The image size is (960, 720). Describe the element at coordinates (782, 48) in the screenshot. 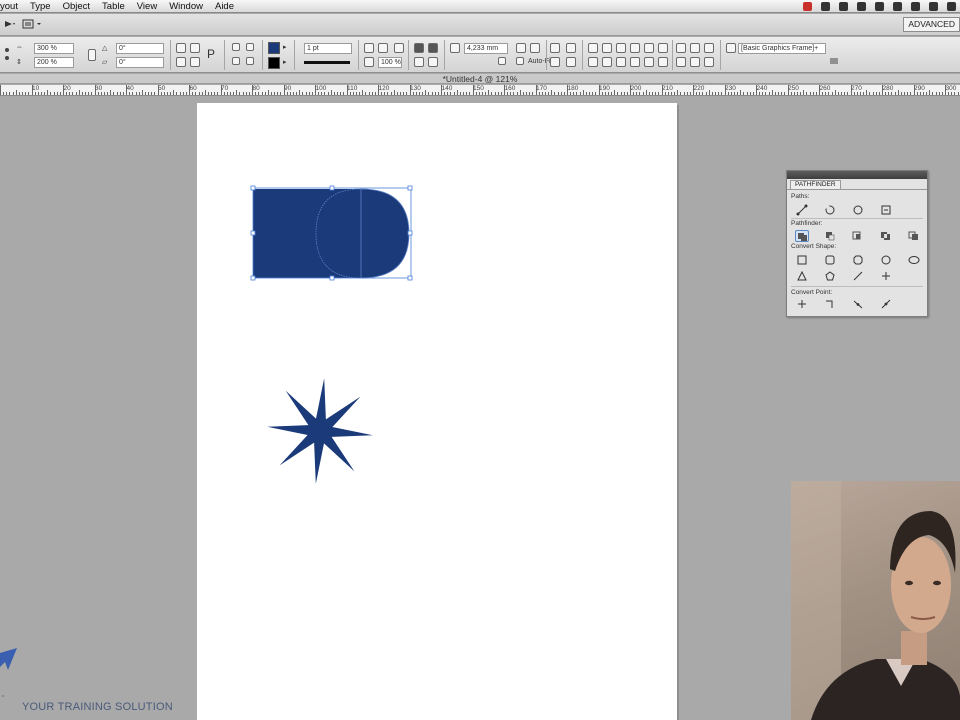

I see `object-style-dropdown: [Basic Graphics Frame]+` at that location.